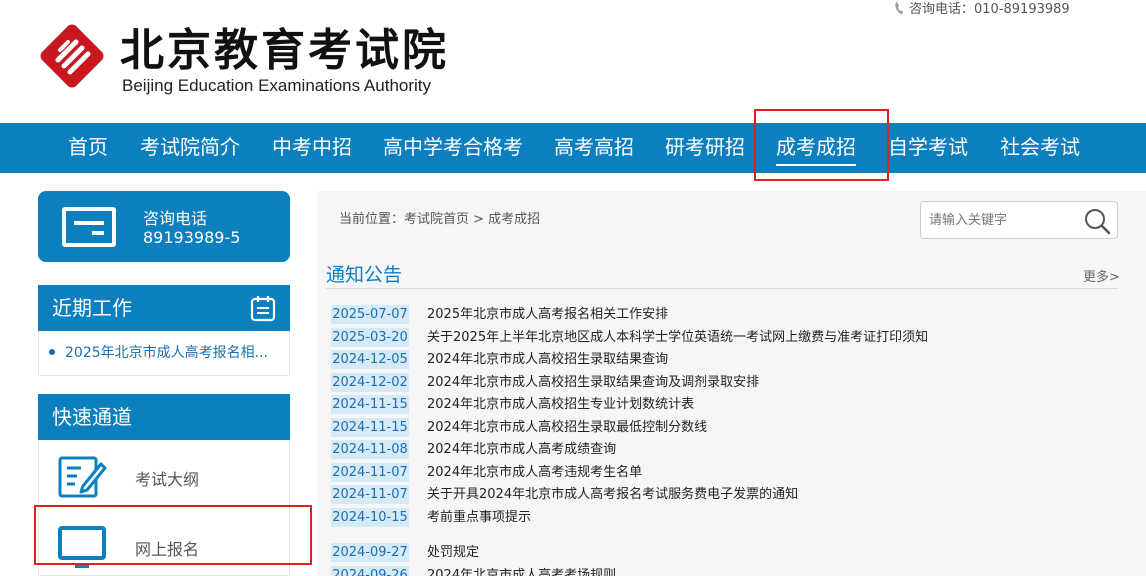 Image resolution: width=1146 pixels, height=576 pixels. I want to click on hotline-text: 咨询电话：010-89193989, so click(989, 9).